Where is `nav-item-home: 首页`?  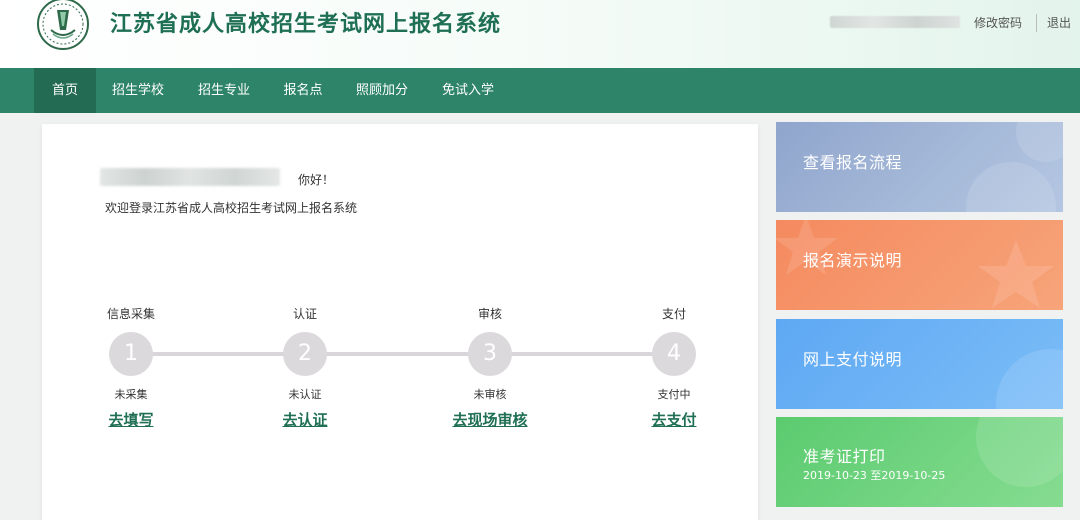 nav-item-home: 首页 is located at coordinates (65, 90).